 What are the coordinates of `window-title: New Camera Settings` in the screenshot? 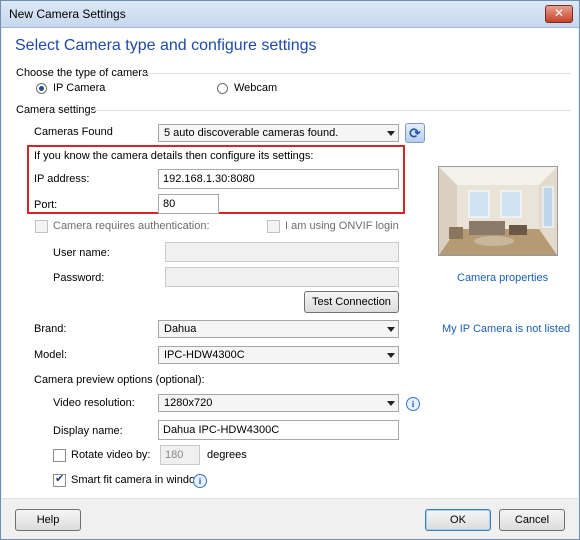 It's located at (67, 14).